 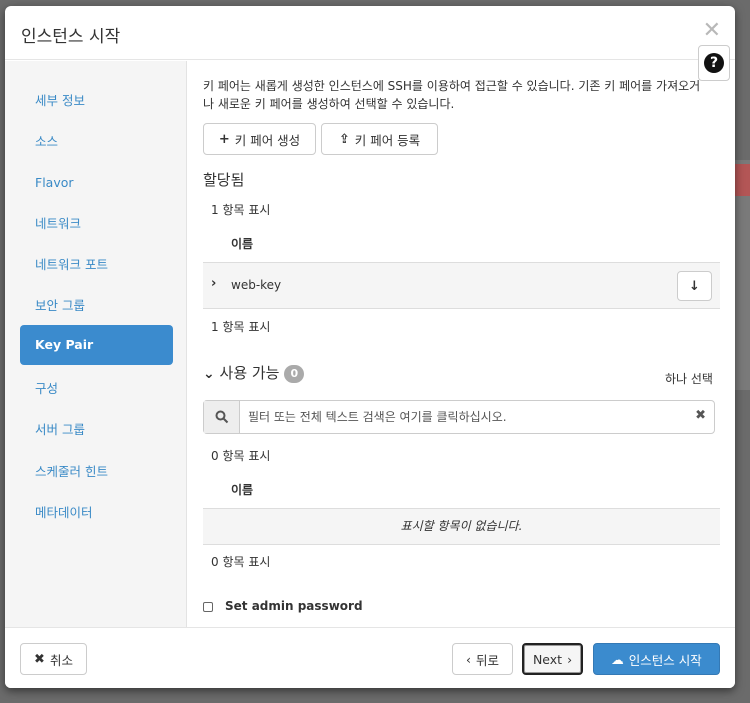 I want to click on modal-footer: ✖ 취소 ‹ 뒤로 Next › ☁ 인스턴스 시작, so click(x=370, y=657).